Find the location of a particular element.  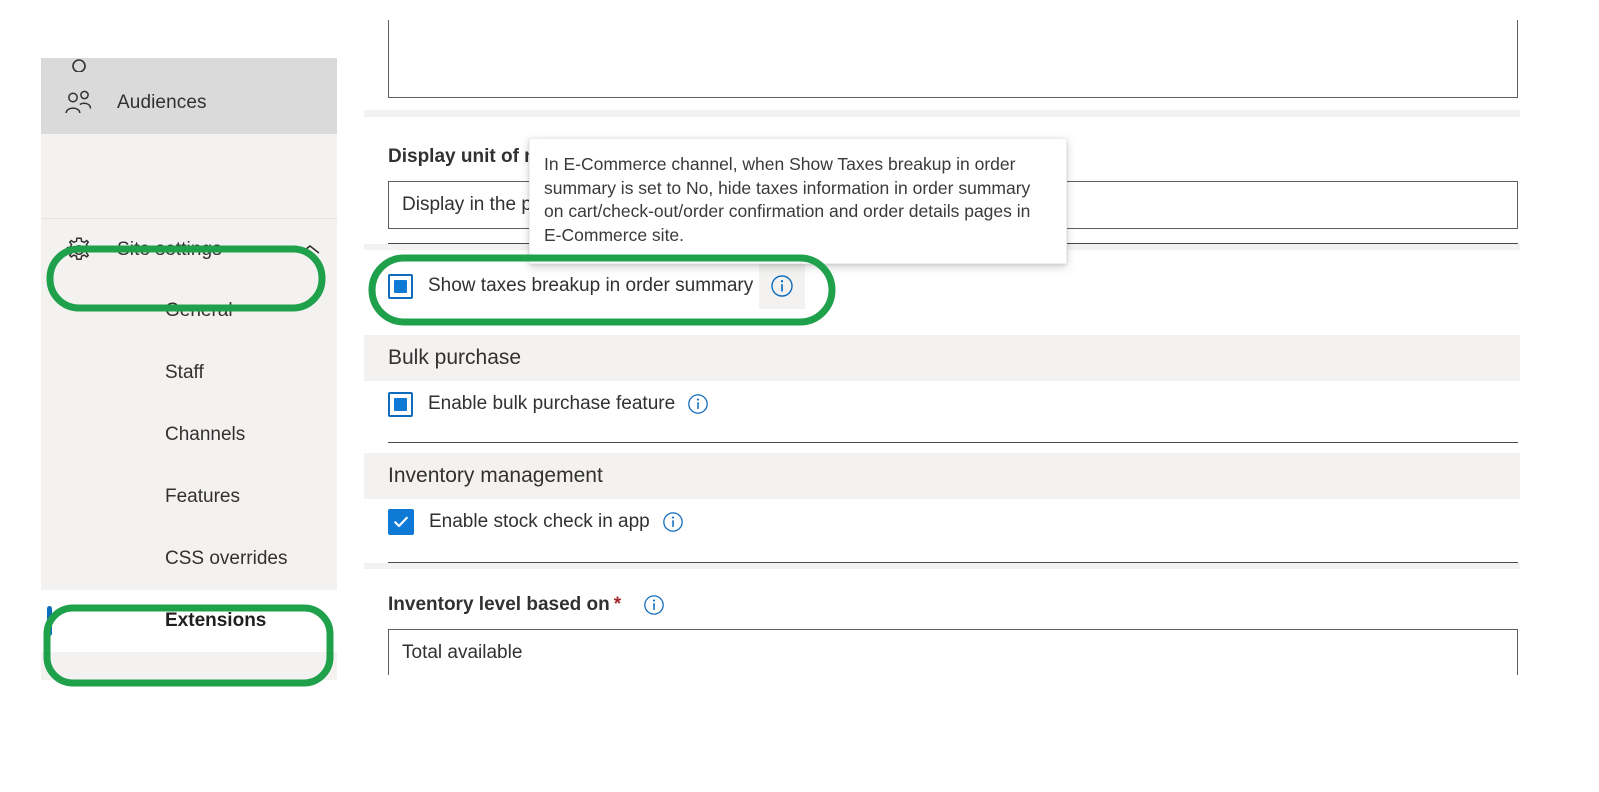

sidebar-subitem-css-overrides-wrap: CSS overrides is located at coordinates (189, 559).